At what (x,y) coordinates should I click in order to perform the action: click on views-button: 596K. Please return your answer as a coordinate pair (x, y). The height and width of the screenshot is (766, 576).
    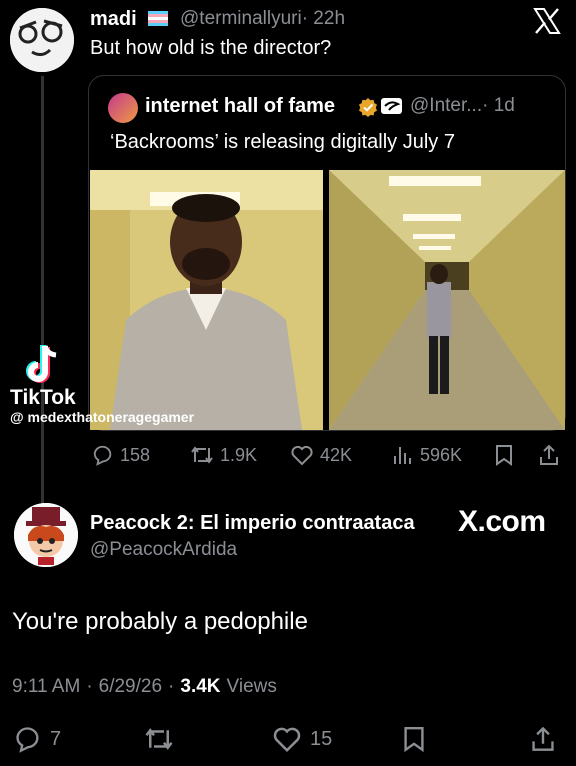
    Looking at the image, I should click on (427, 455).